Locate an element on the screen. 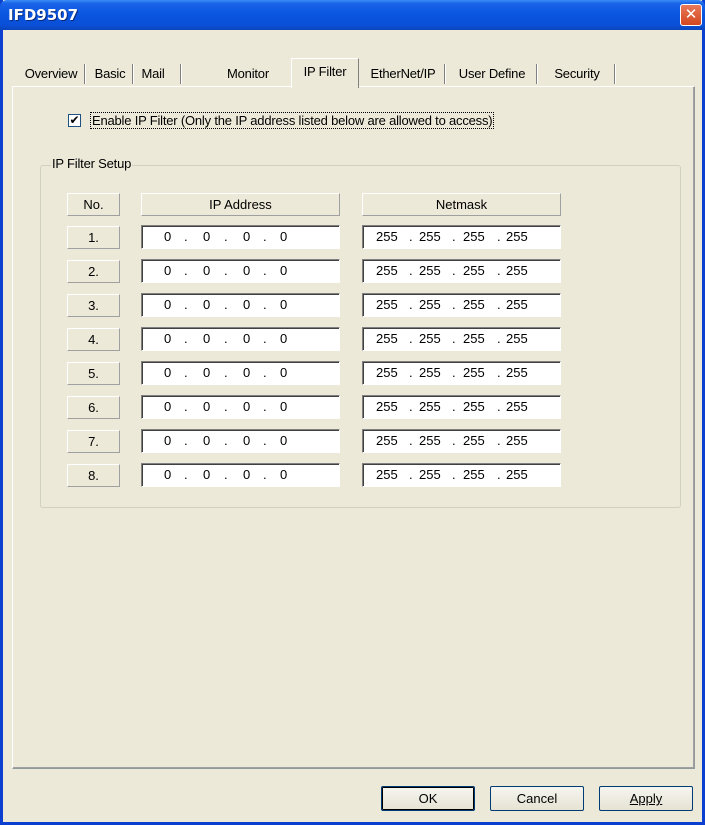 The width and height of the screenshot is (705, 825). enable-ip-filter-checkbox: ✔ is located at coordinates (74, 120).